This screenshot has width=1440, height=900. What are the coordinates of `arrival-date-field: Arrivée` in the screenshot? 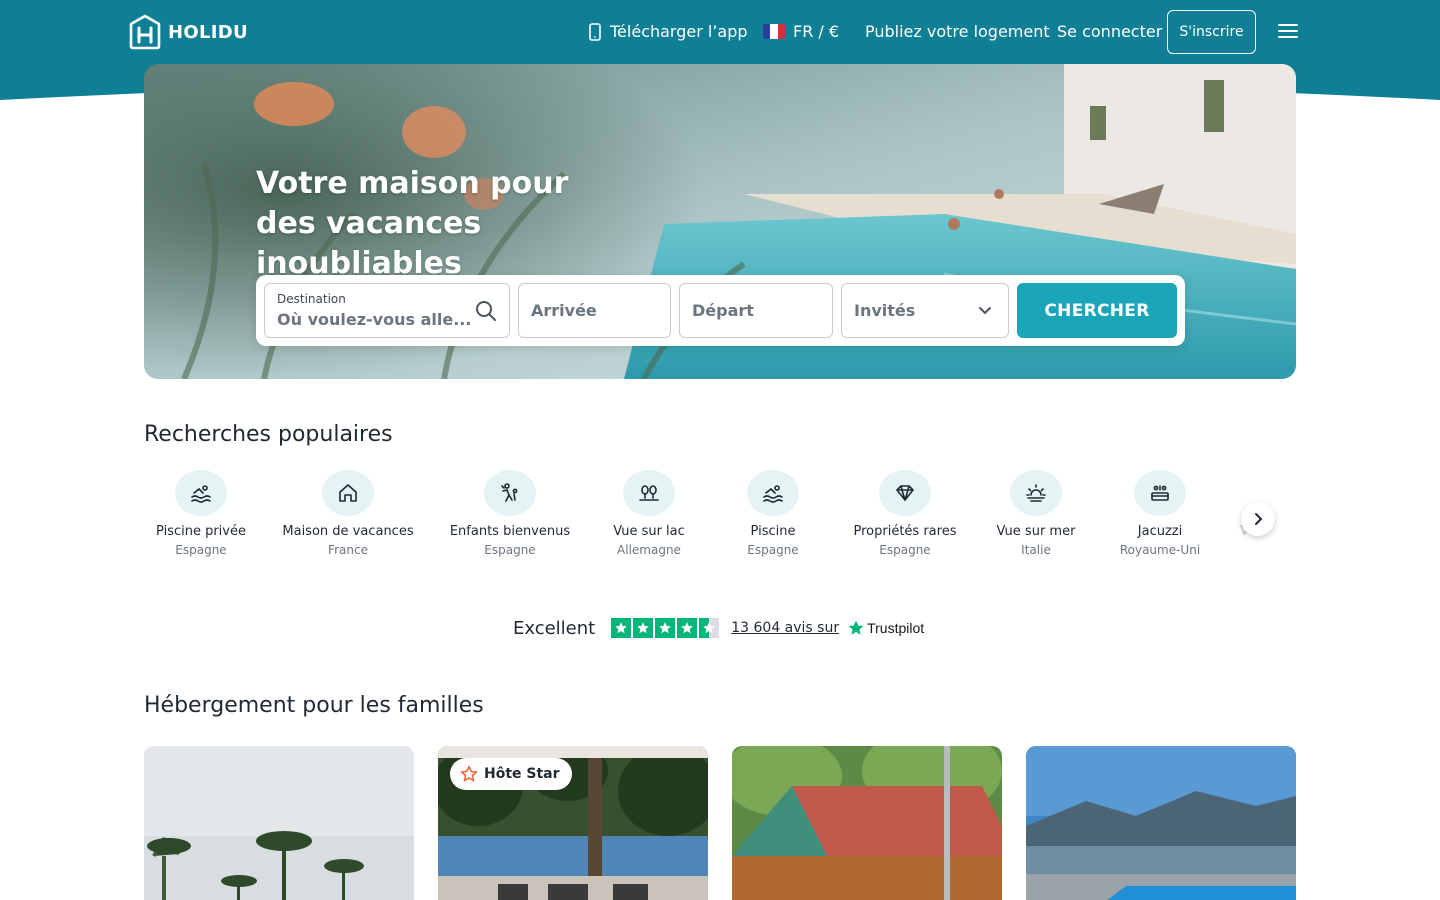 It's located at (594, 310).